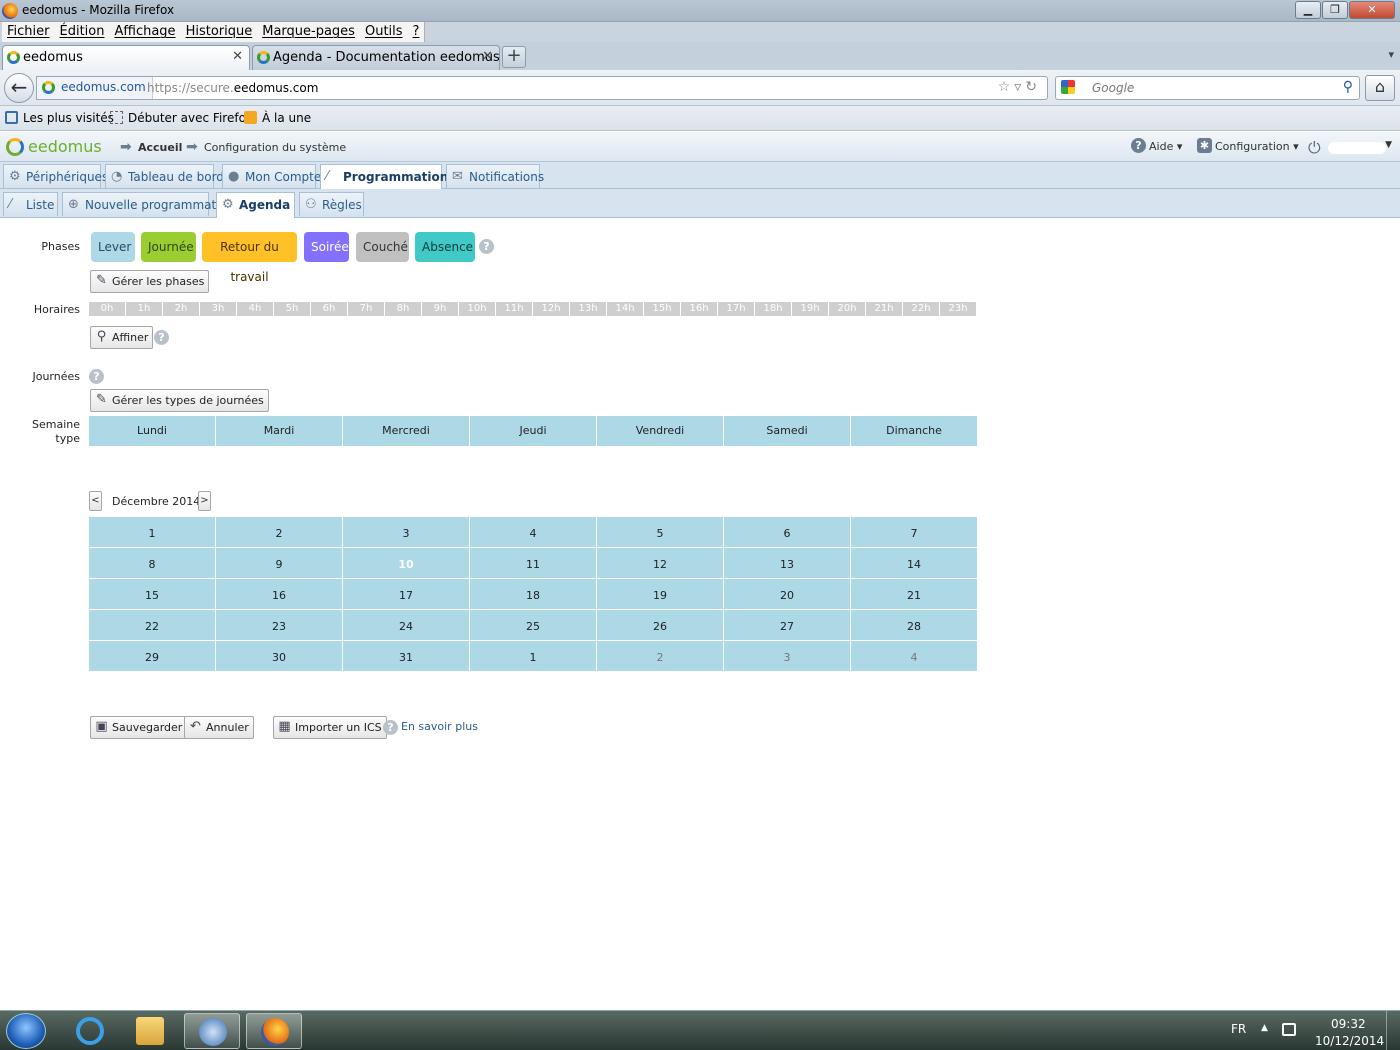 The width and height of the screenshot is (1400, 1050). What do you see at coordinates (326, 247) in the screenshot?
I see `phase-soire: Soirée` at bounding box center [326, 247].